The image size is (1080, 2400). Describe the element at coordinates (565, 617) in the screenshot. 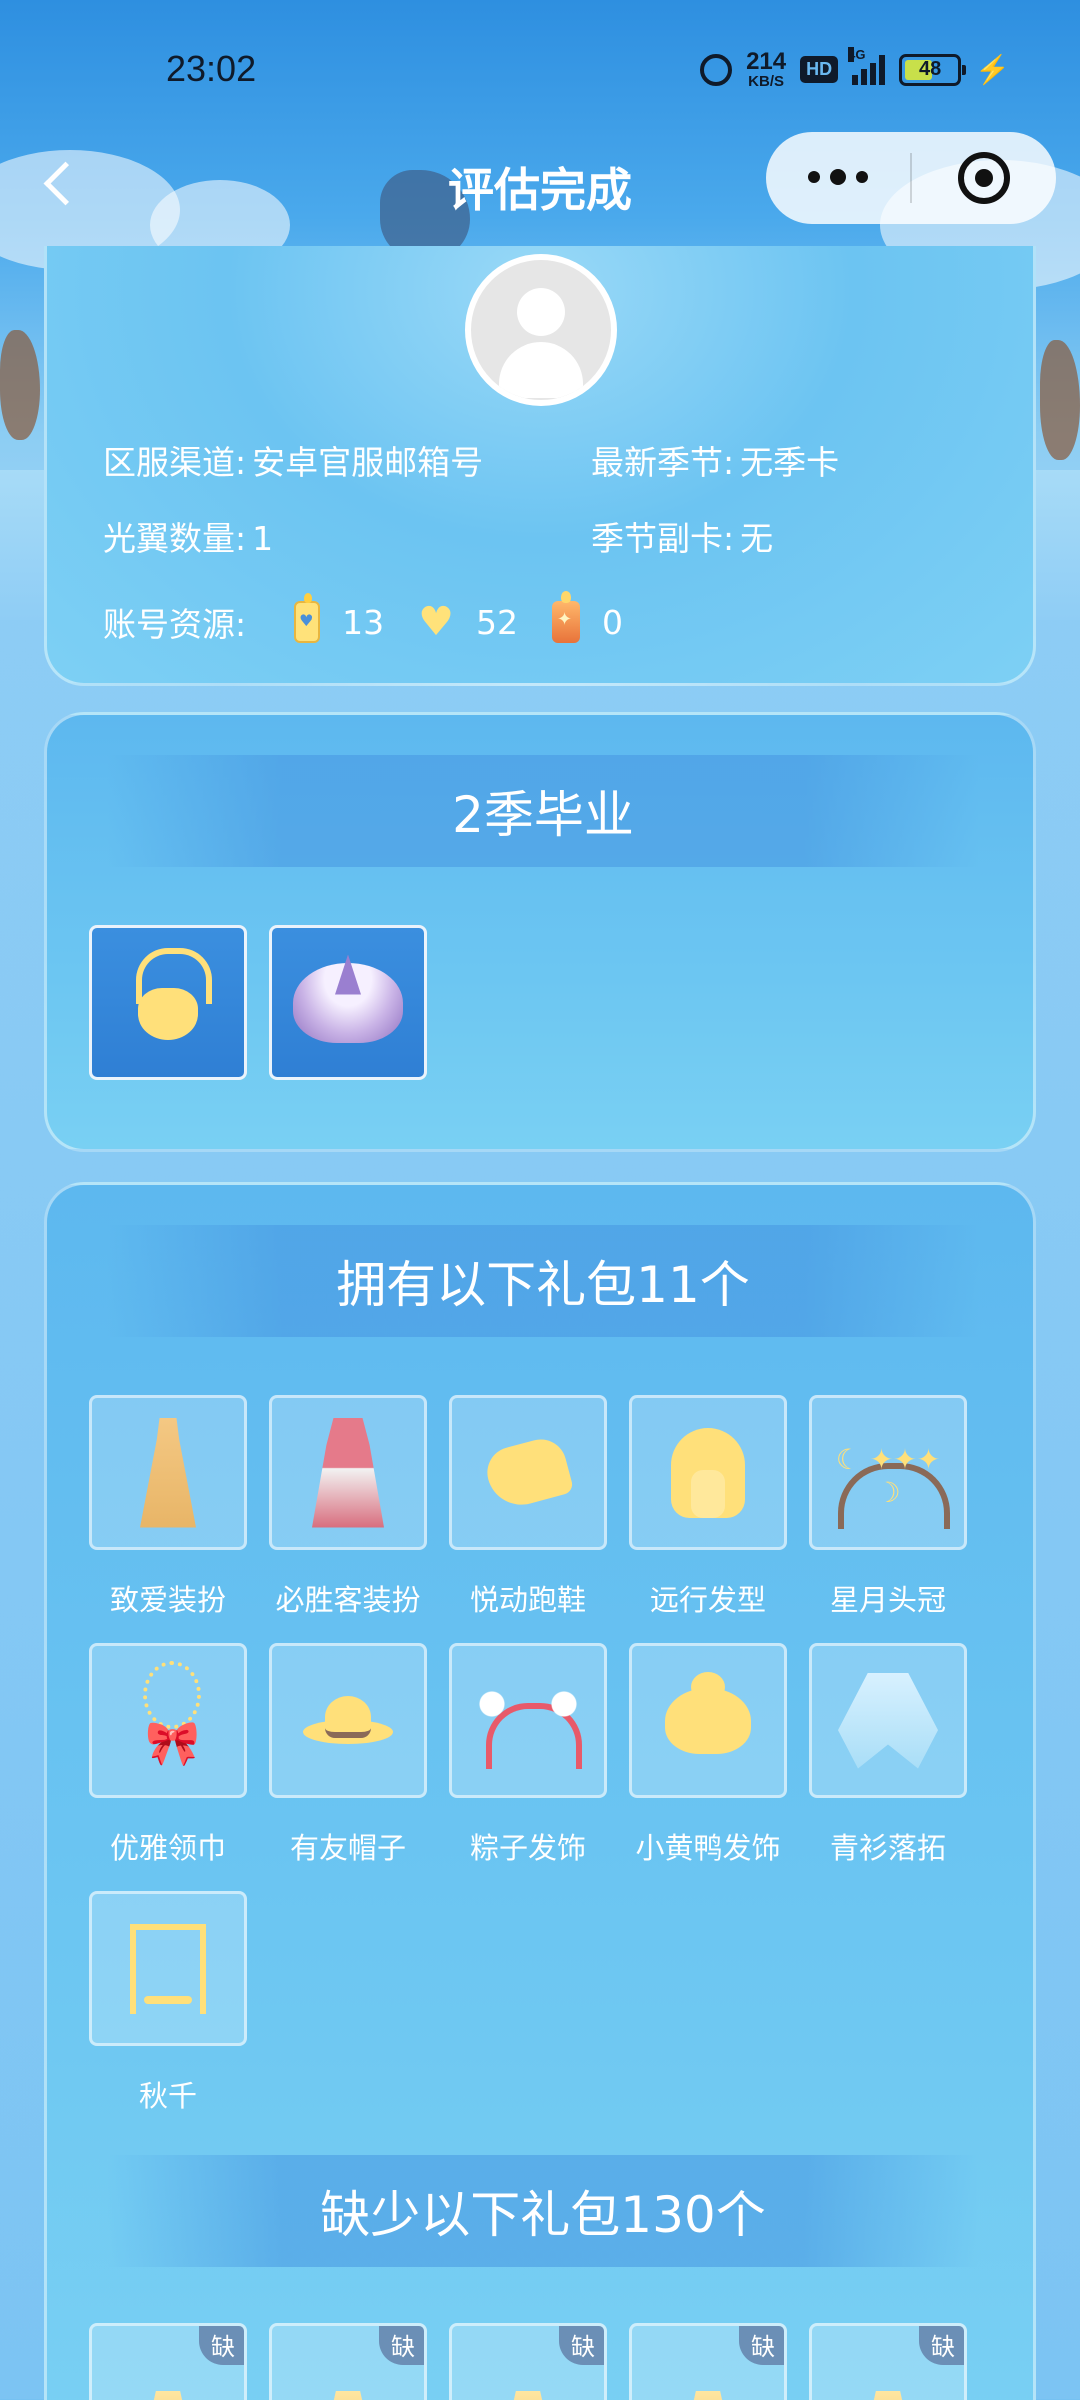

I see `season-candle-icon` at that location.